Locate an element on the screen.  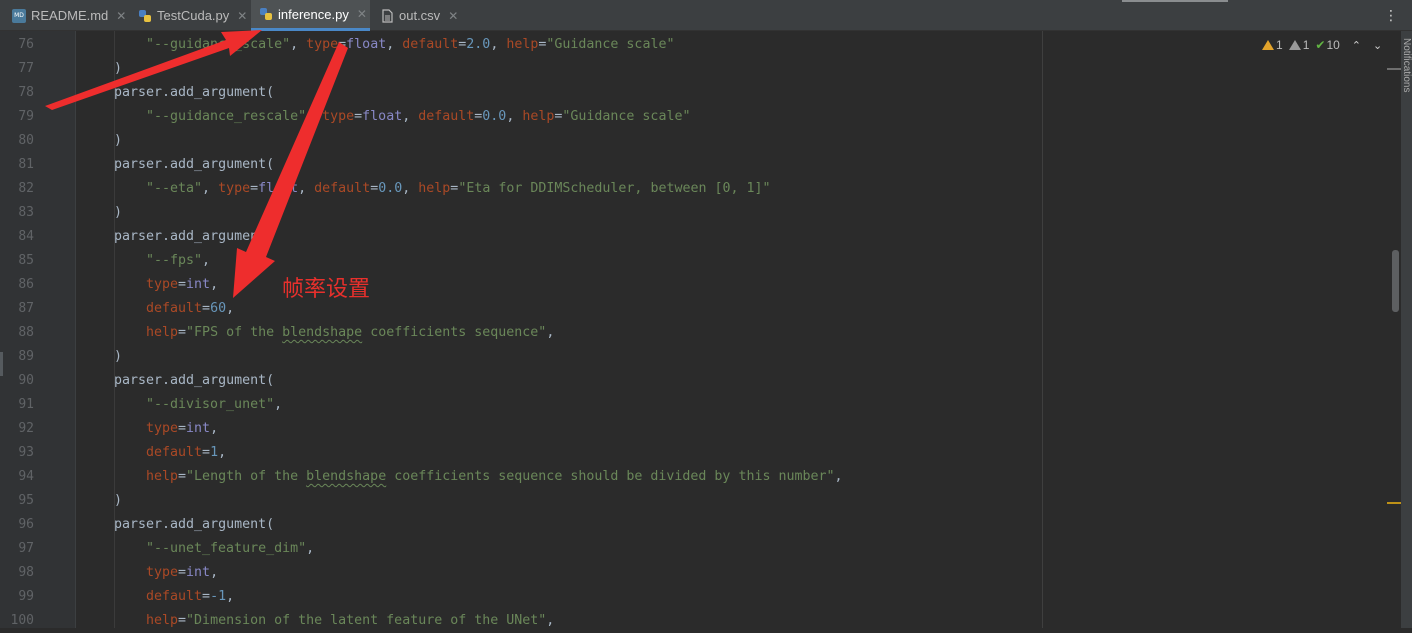
notifications-tool-strip is located at coordinates (1406, 329).